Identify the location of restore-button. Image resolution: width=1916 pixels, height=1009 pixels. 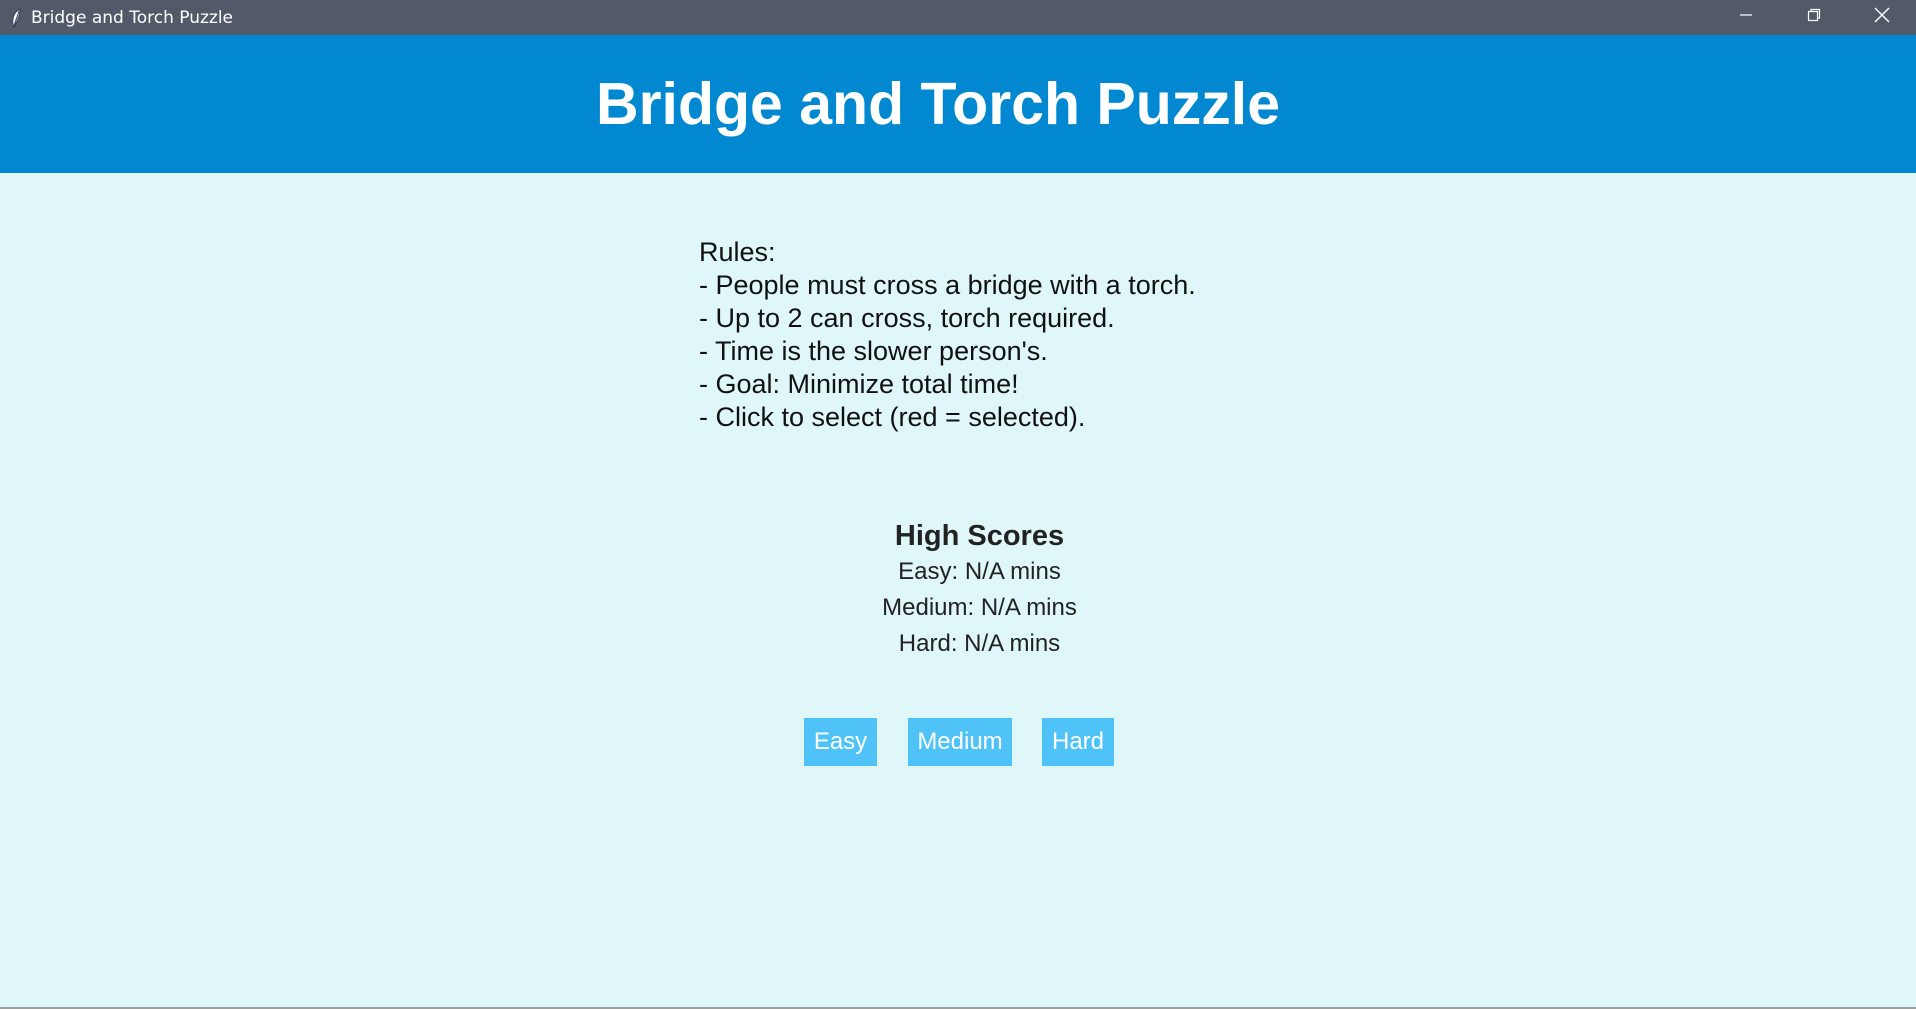
(1814, 17).